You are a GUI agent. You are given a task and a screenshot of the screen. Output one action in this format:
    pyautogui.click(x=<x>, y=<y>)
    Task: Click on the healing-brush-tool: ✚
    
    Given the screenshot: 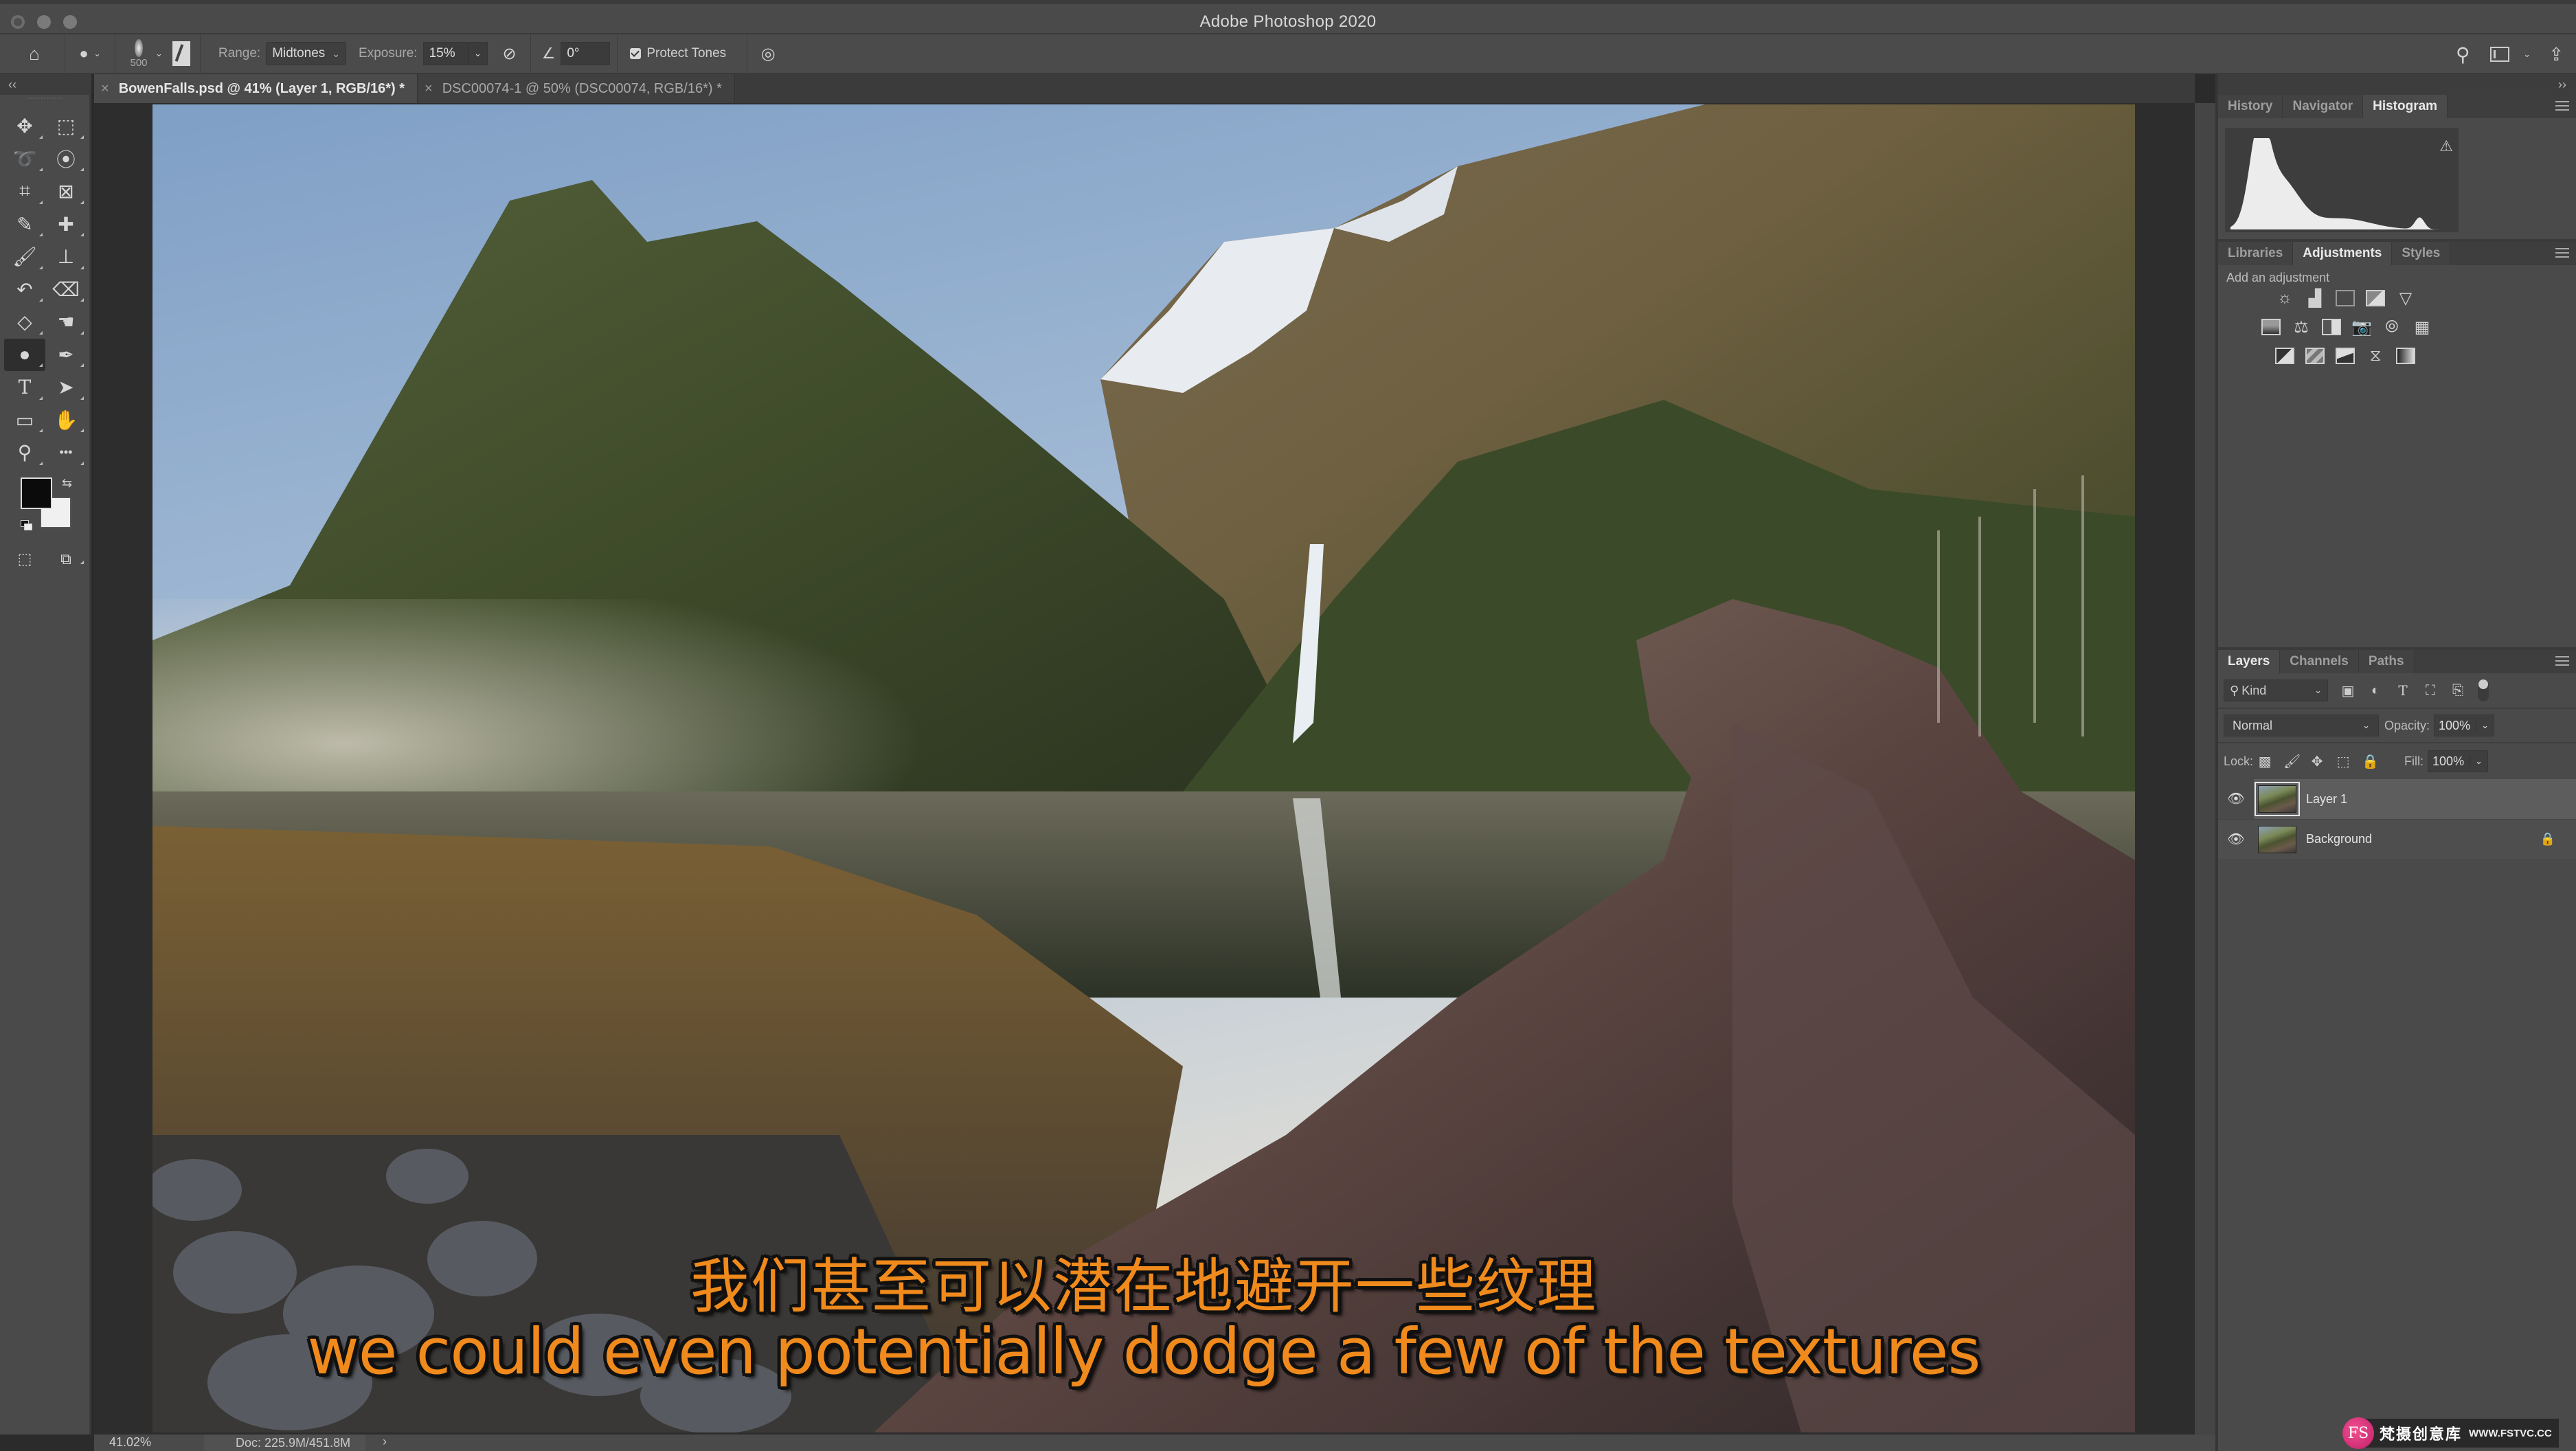 What is the action you would take?
    pyautogui.click(x=66, y=224)
    